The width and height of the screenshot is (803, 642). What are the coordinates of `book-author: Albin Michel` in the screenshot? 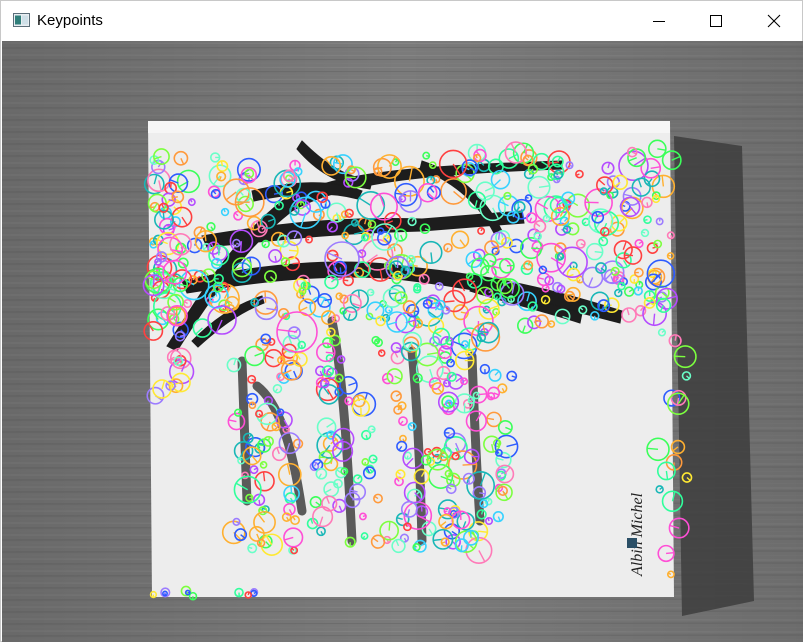 It's located at (637, 534).